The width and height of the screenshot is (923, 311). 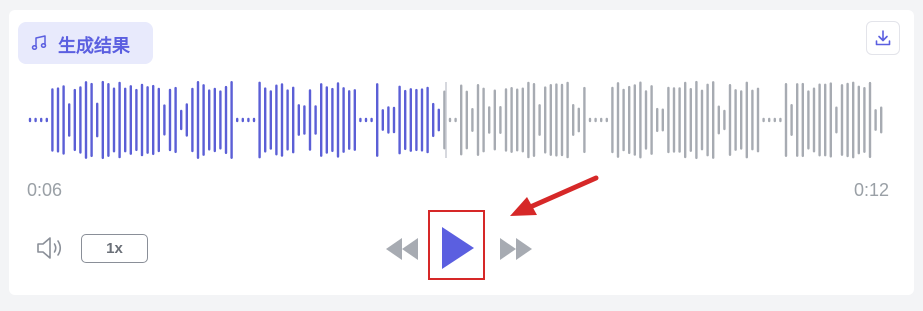 What do you see at coordinates (516, 249) in the screenshot?
I see `fast-forward-icon` at bounding box center [516, 249].